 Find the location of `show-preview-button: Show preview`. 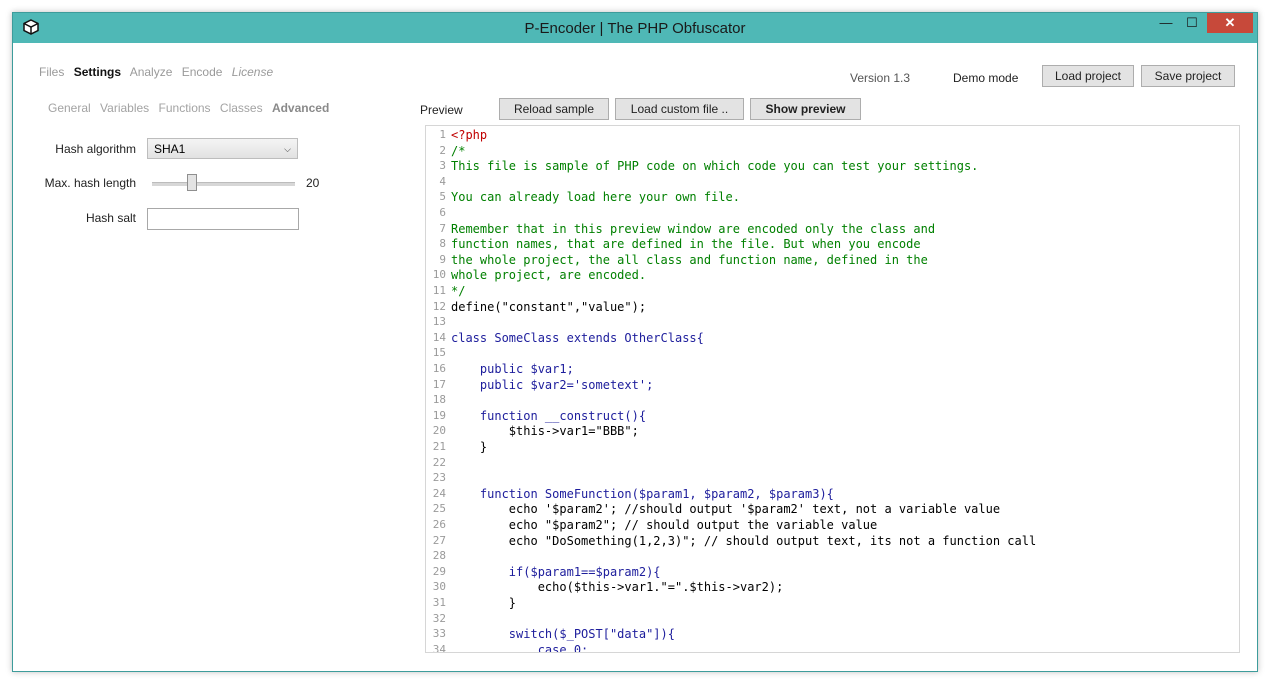

show-preview-button: Show preview is located at coordinates (805, 109).